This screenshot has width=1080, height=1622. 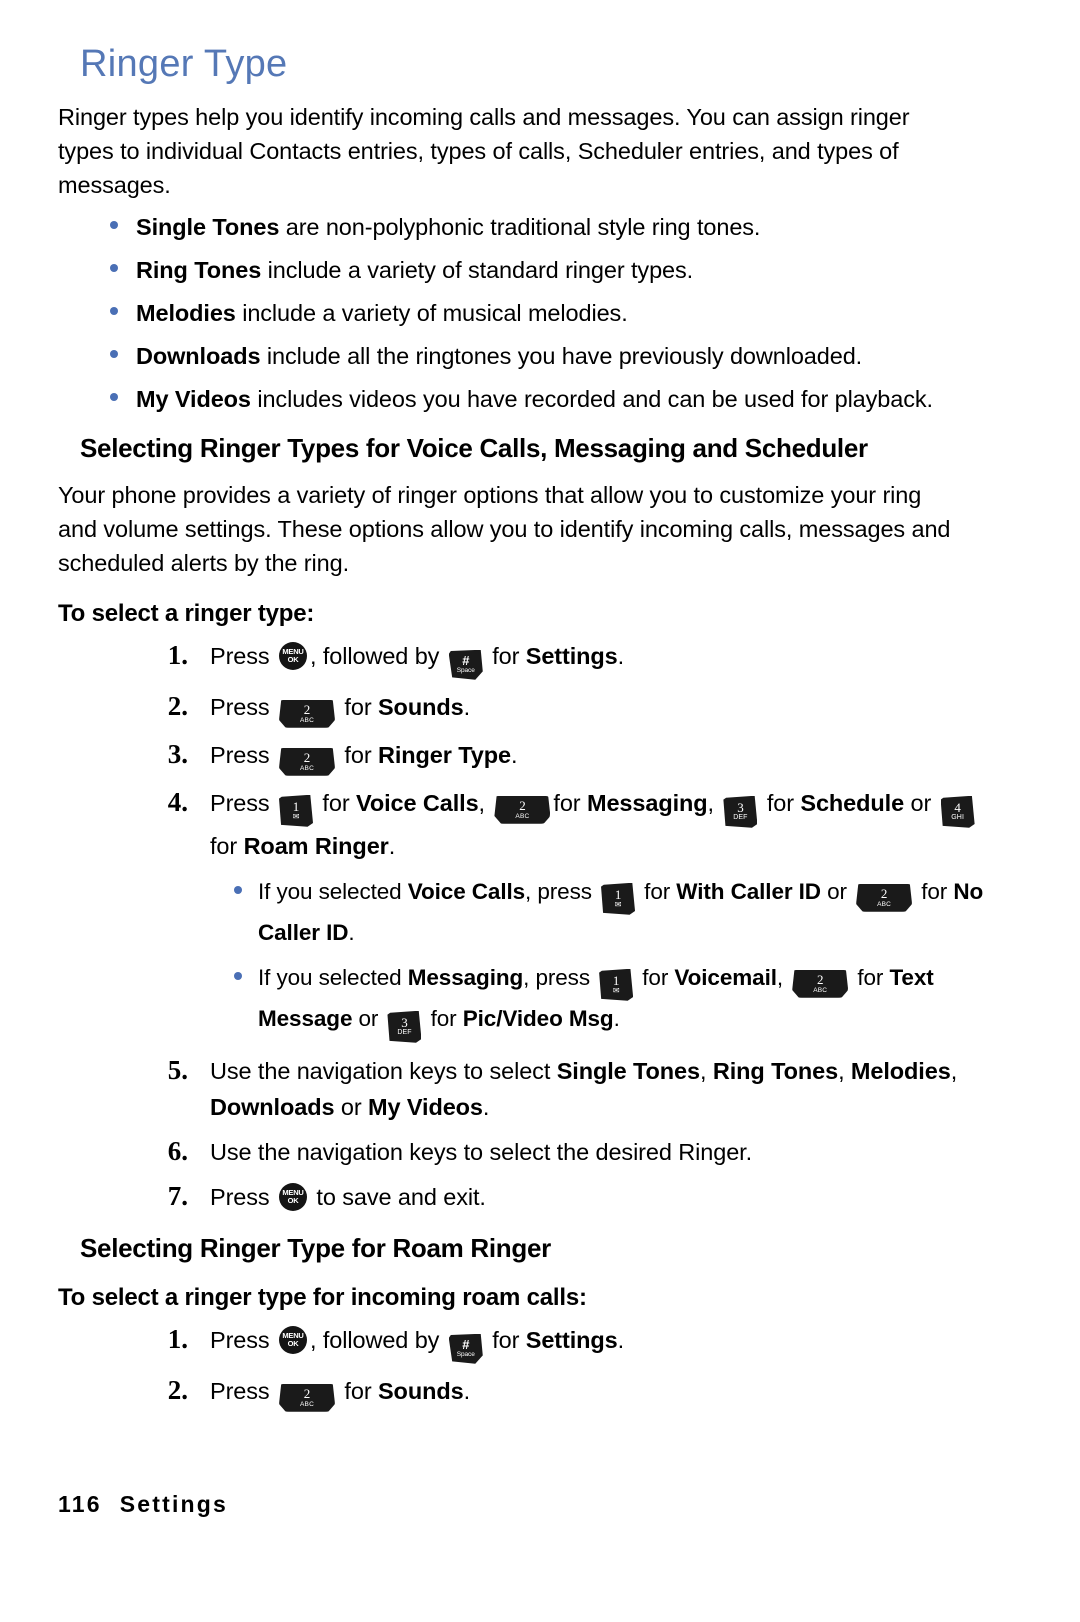 I want to click on list-item-term: Downloads, so click(x=198, y=355).